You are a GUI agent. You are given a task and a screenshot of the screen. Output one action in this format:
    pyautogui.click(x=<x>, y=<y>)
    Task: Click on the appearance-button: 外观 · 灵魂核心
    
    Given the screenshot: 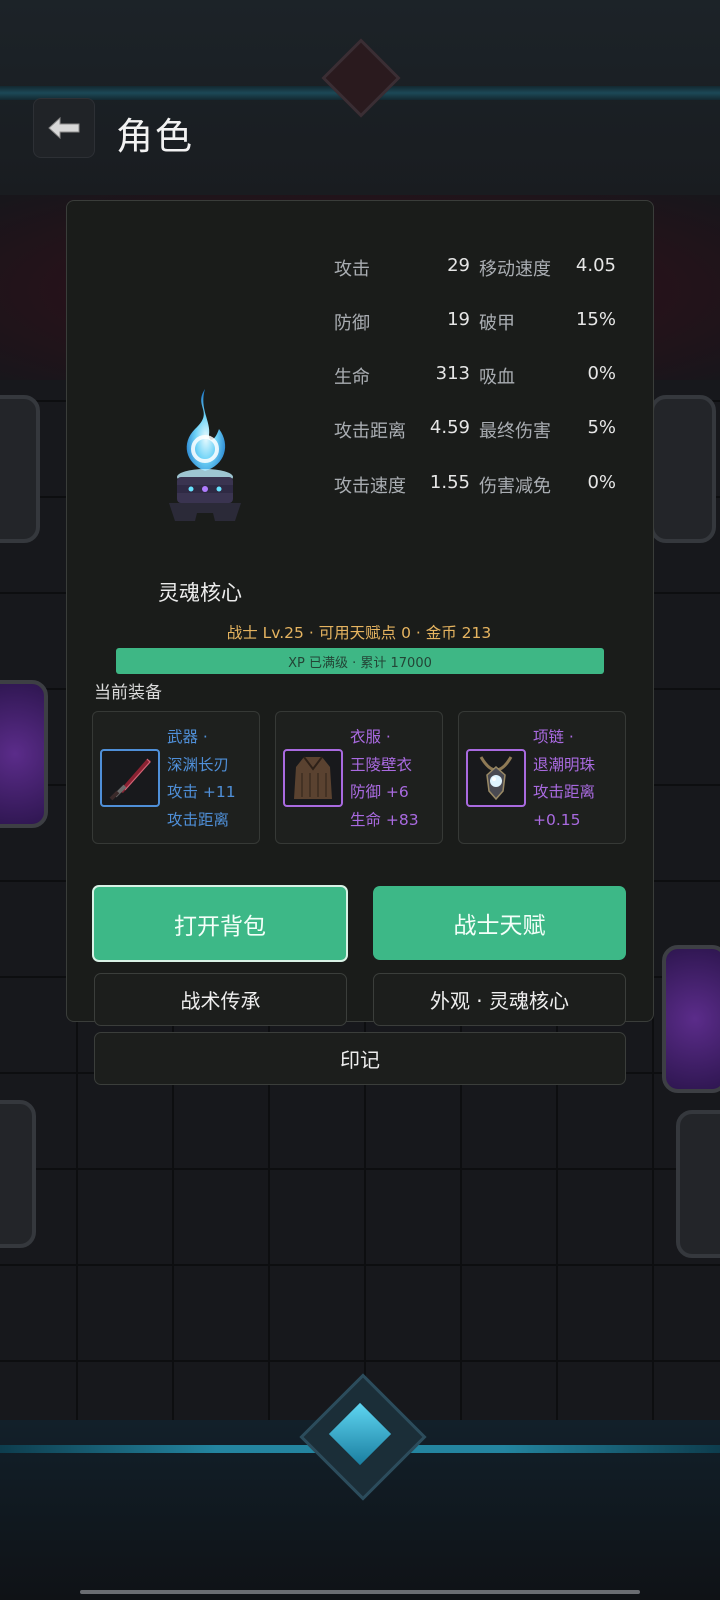 What is the action you would take?
    pyautogui.click(x=499, y=999)
    